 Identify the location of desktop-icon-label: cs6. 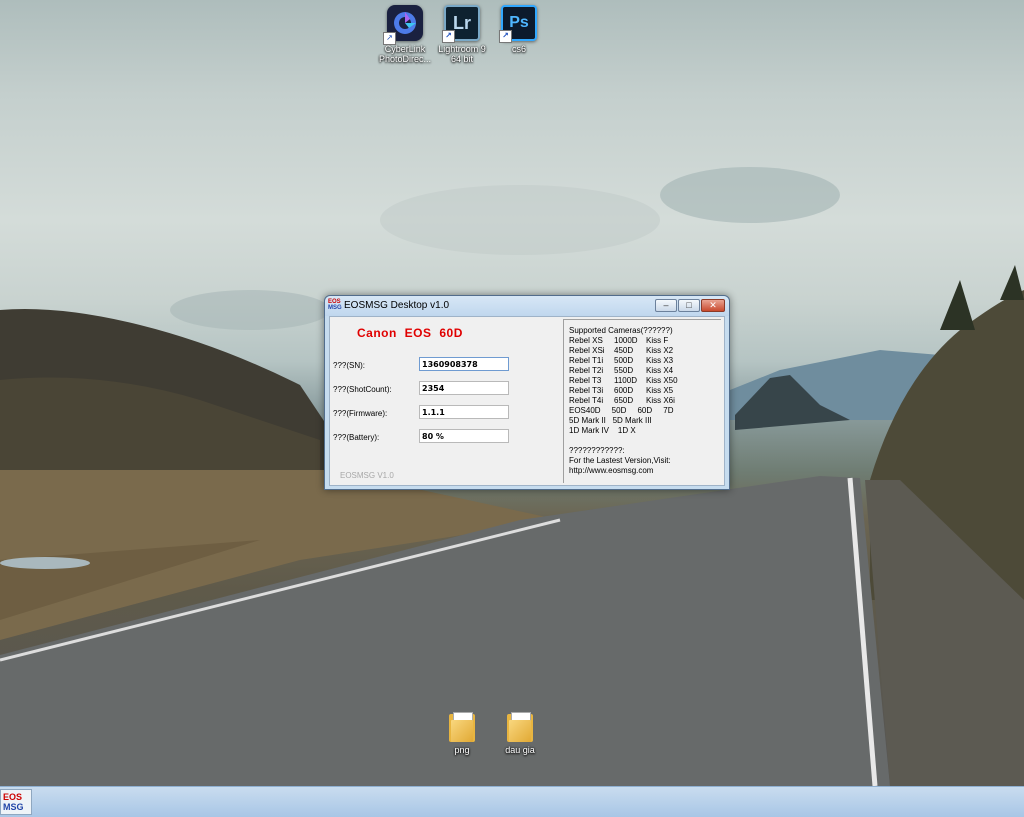
(518, 49).